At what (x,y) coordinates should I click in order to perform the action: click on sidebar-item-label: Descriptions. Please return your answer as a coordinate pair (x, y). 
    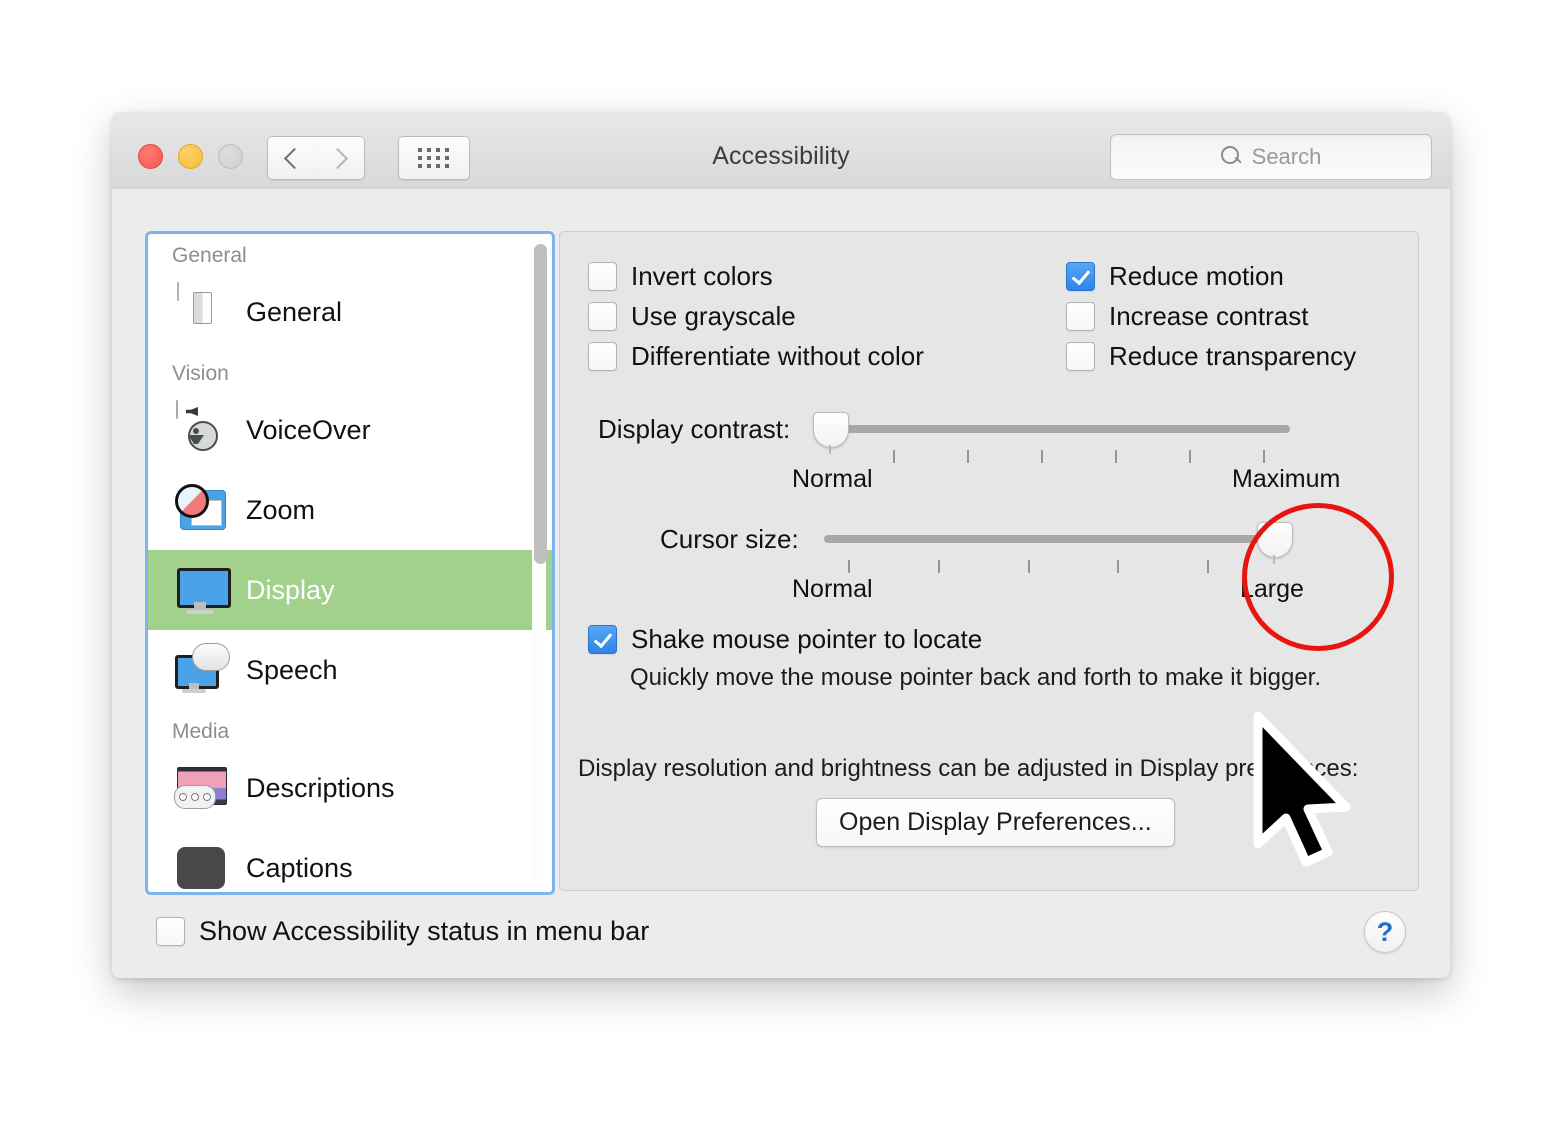
    Looking at the image, I should click on (320, 787).